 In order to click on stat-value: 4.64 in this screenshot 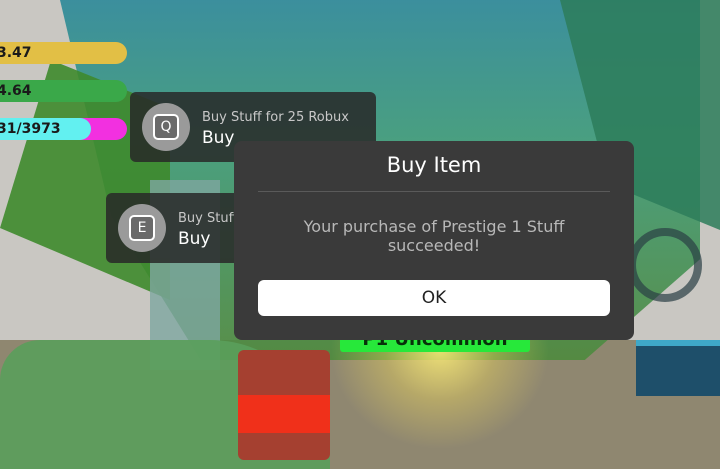, I will do `click(16, 91)`.